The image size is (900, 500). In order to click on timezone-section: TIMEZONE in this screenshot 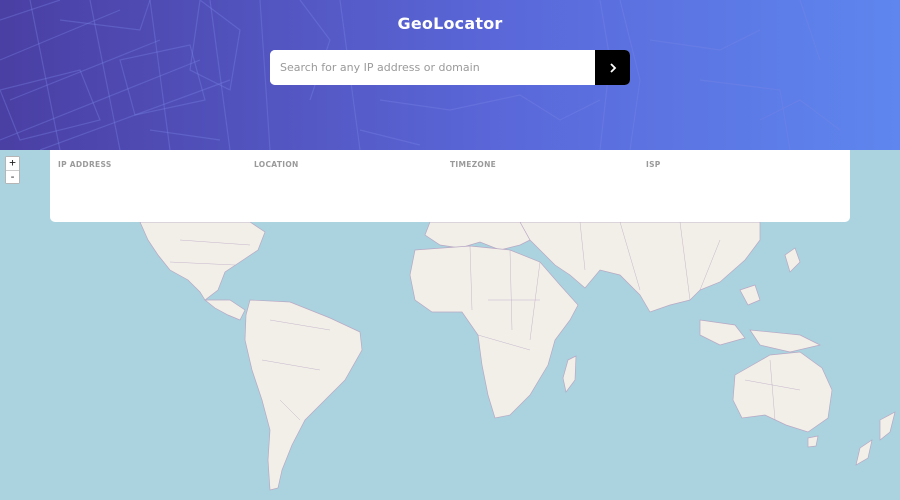, I will do `click(548, 186)`.